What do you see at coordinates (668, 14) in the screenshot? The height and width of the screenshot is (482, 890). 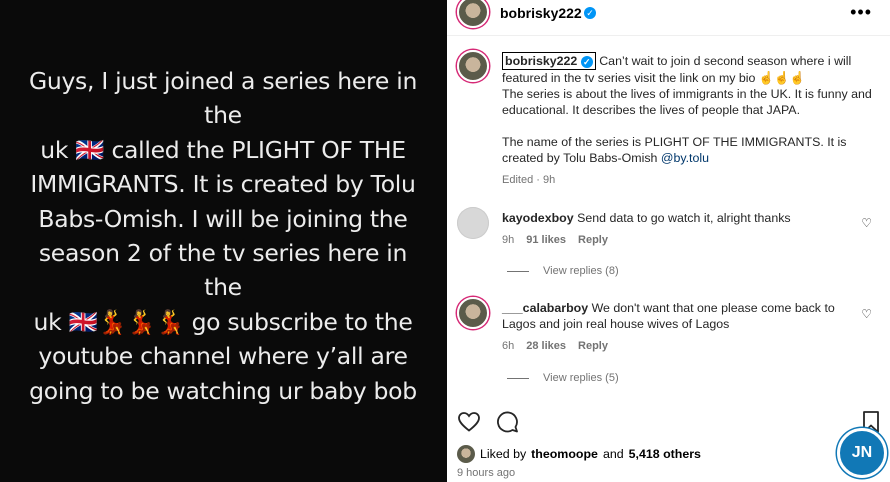 I see `post-header: bobrisky222 ✓ •••` at bounding box center [668, 14].